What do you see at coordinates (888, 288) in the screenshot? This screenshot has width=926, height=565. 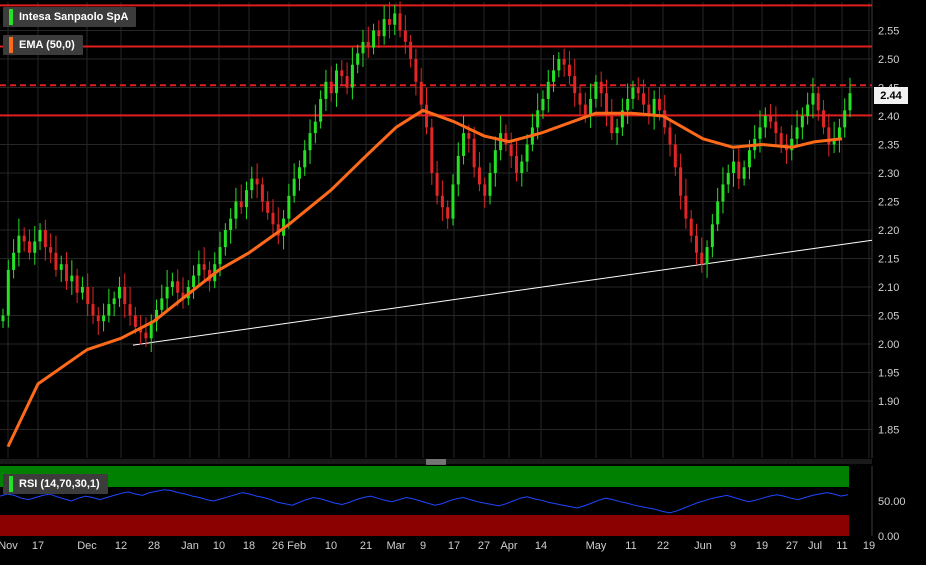 I see `y-tick-label: 2.10` at bounding box center [888, 288].